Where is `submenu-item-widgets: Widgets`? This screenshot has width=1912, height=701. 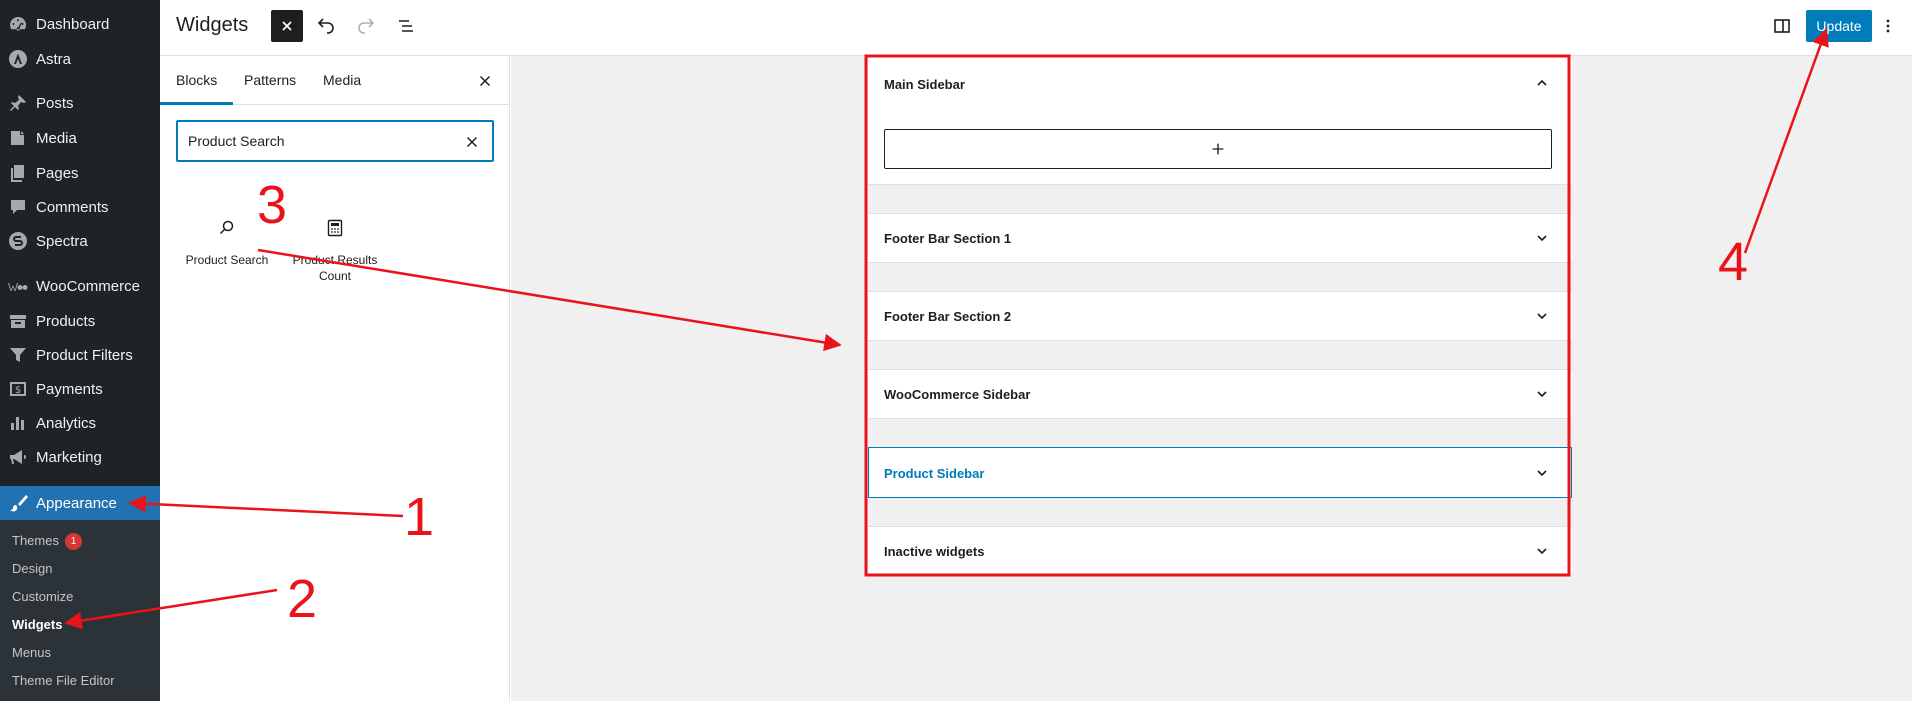
submenu-item-widgets: Widgets is located at coordinates (37, 624).